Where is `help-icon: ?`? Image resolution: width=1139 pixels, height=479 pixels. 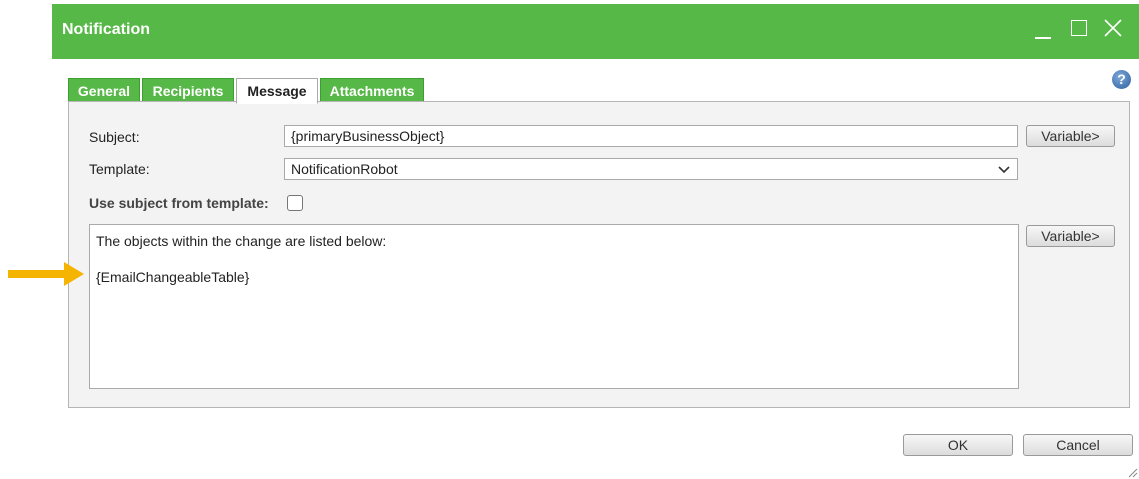
help-icon: ? is located at coordinates (1121, 79).